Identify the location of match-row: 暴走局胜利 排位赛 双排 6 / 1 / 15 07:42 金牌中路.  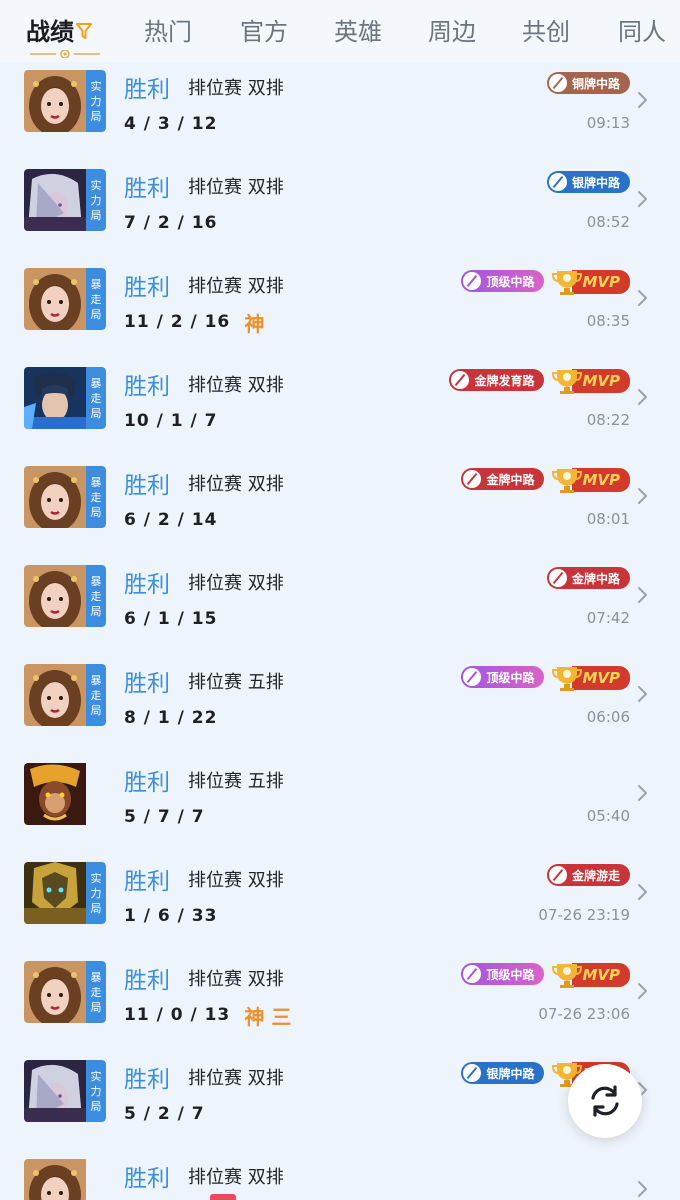
(340, 606).